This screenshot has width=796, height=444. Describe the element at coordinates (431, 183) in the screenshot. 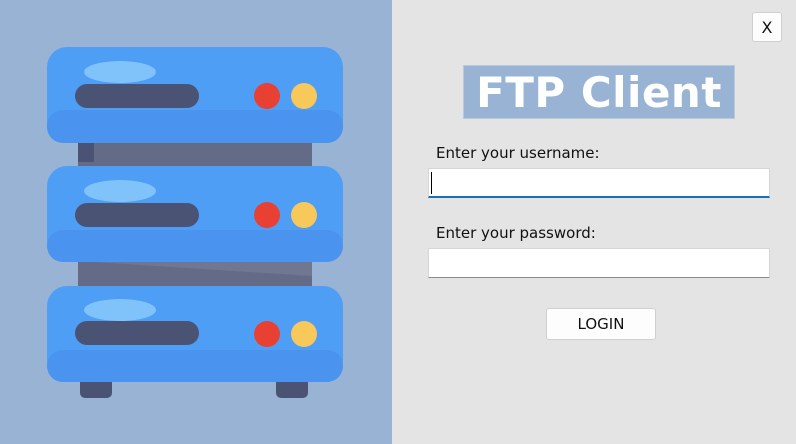

I see `text-caret` at that location.